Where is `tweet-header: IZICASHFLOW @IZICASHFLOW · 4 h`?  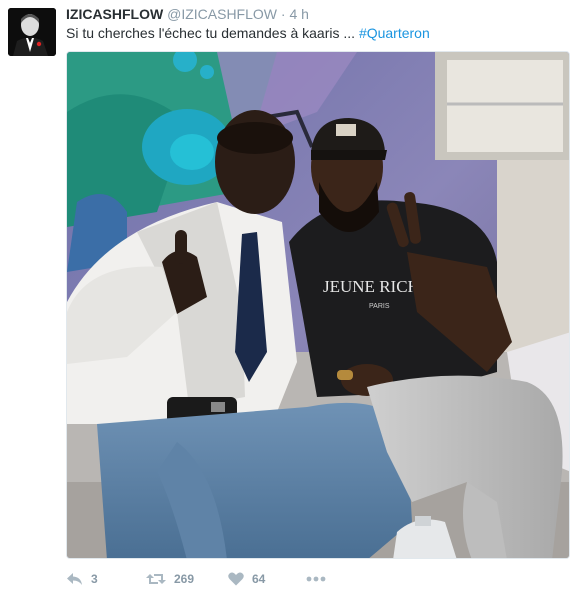 tweet-header: IZICASHFLOW @IZICASHFLOW · 4 h is located at coordinates (187, 14).